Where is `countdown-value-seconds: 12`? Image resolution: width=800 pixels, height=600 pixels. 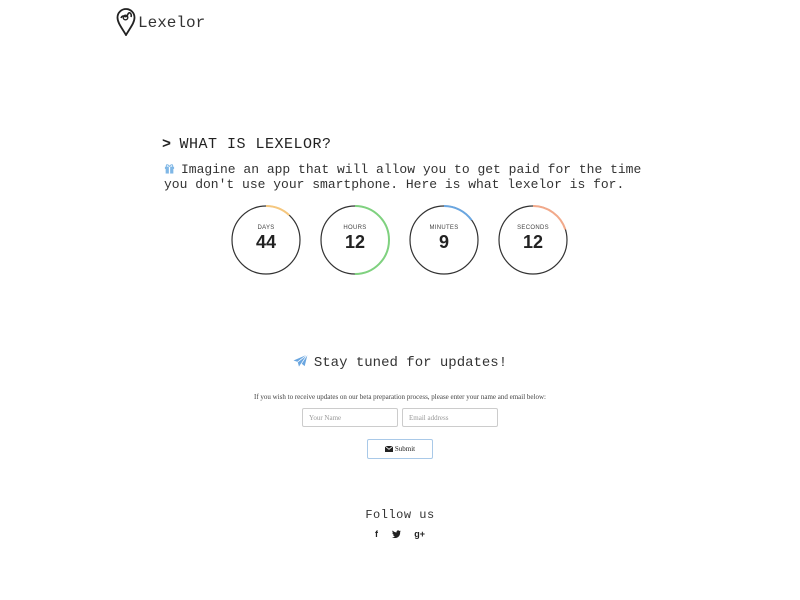 countdown-value-seconds: 12 is located at coordinates (533, 242).